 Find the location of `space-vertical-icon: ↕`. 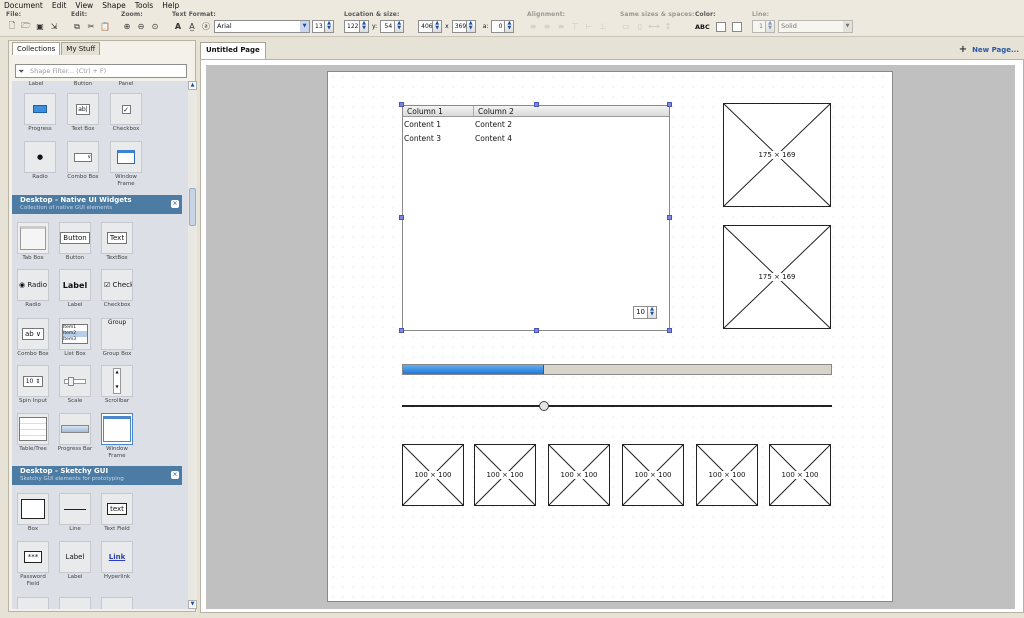

space-vertical-icon: ↕ is located at coordinates (668, 27).